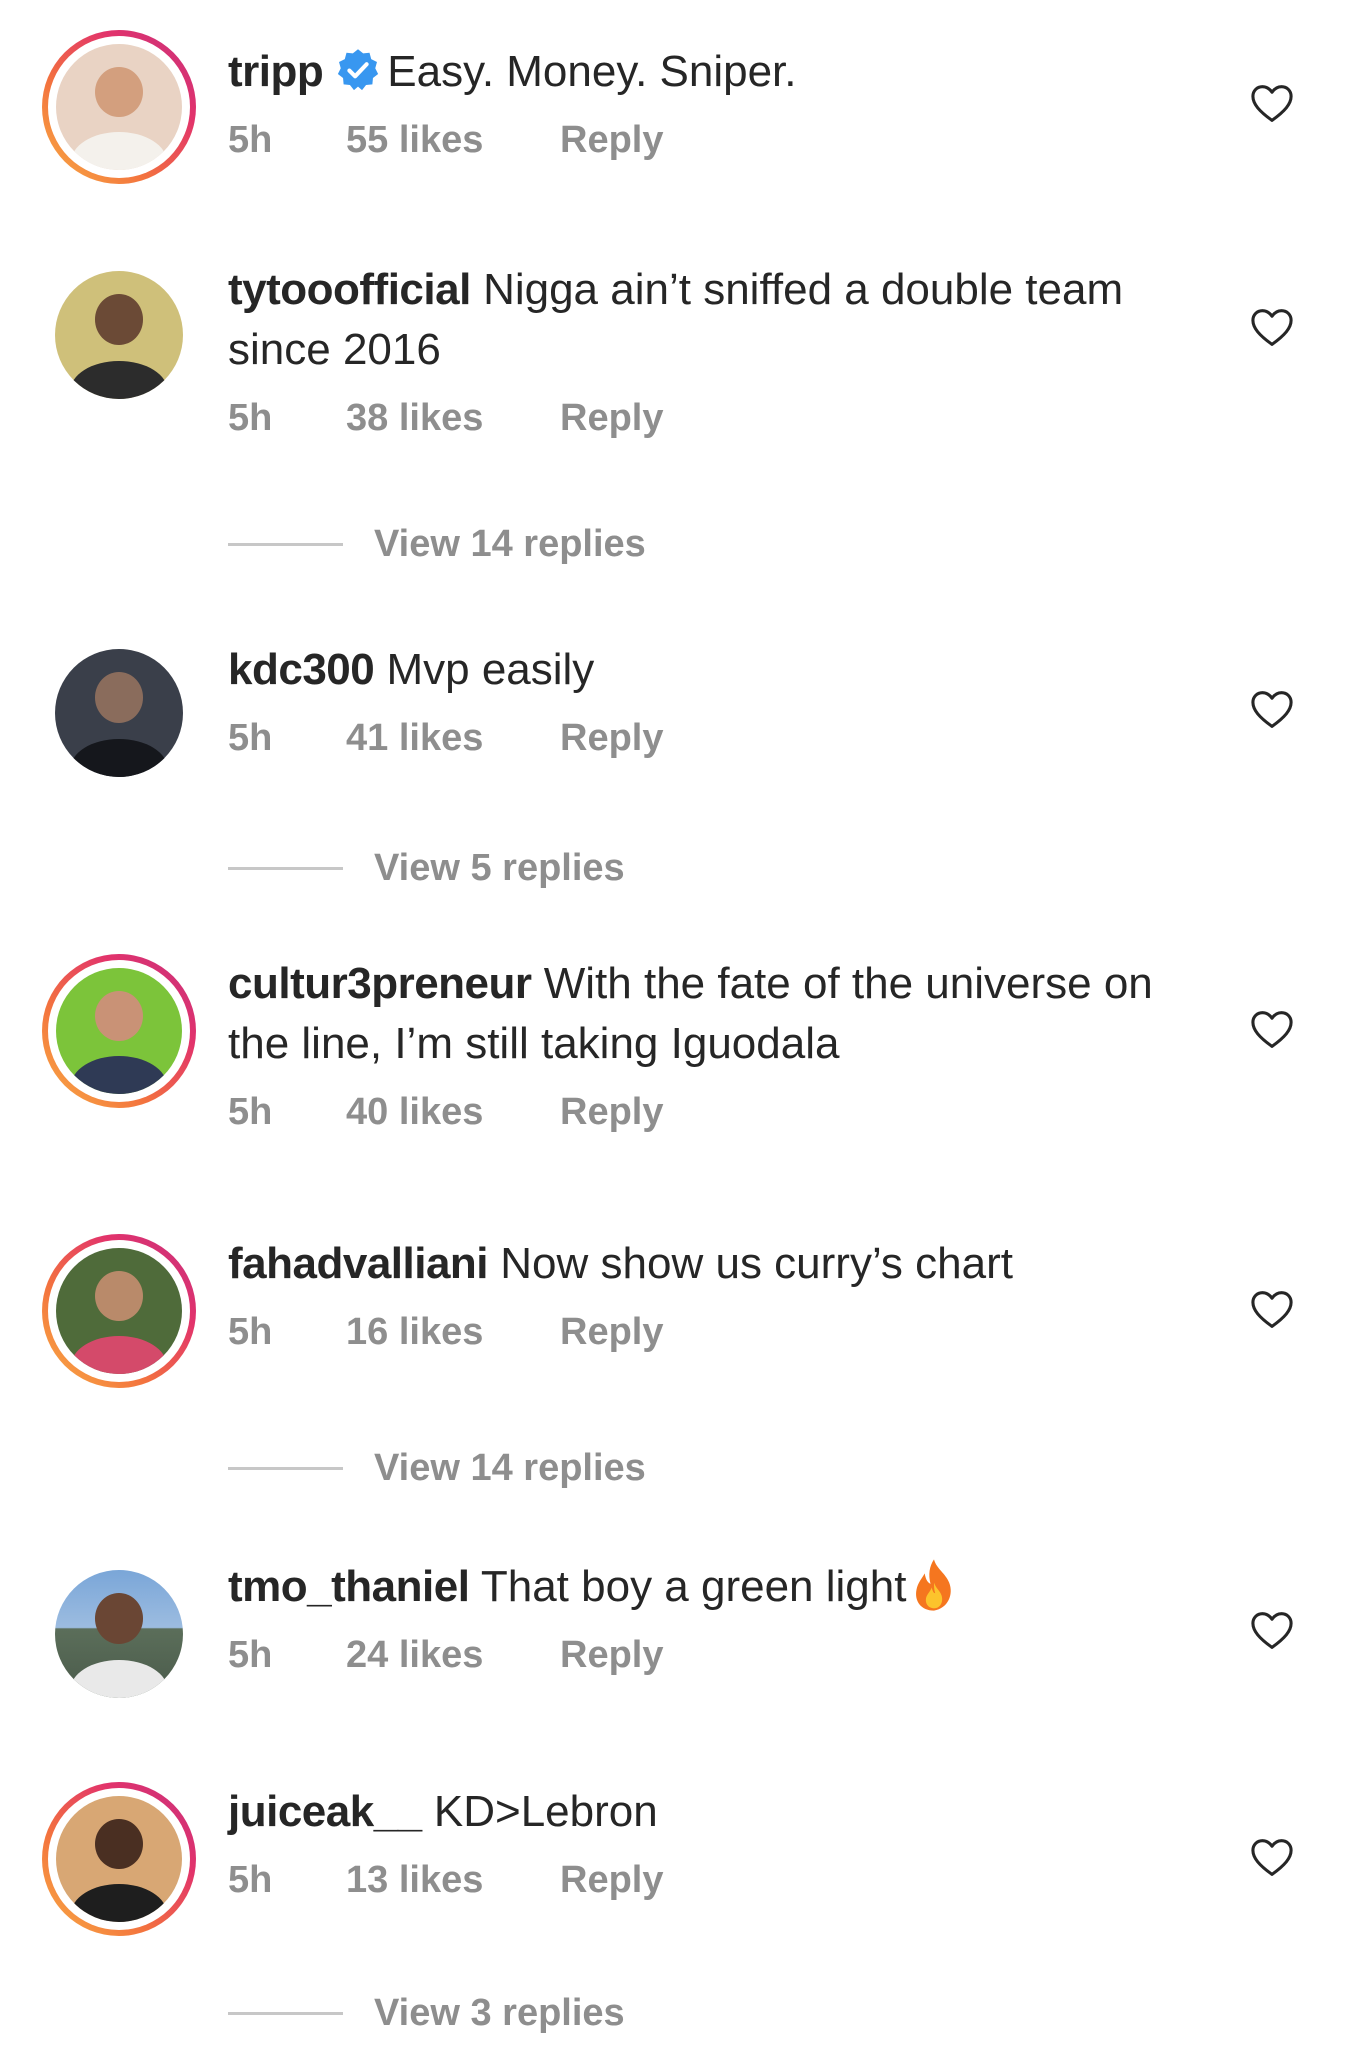 The height and width of the screenshot is (2048, 1353). What do you see at coordinates (545, 1811) in the screenshot?
I see `comment-body: KD>Lebron` at bounding box center [545, 1811].